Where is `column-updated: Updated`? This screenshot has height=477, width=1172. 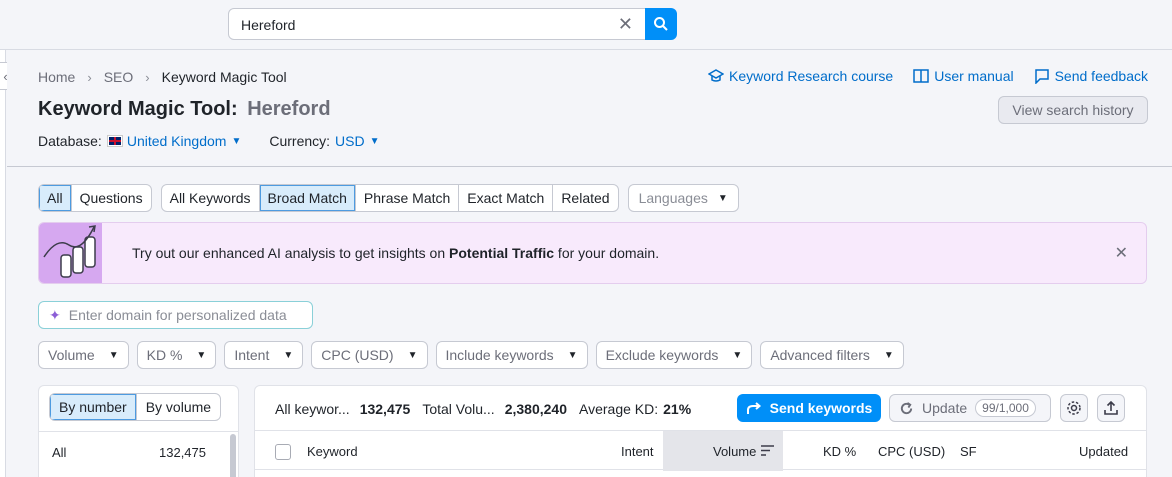
column-updated: Updated is located at coordinates (1103, 451).